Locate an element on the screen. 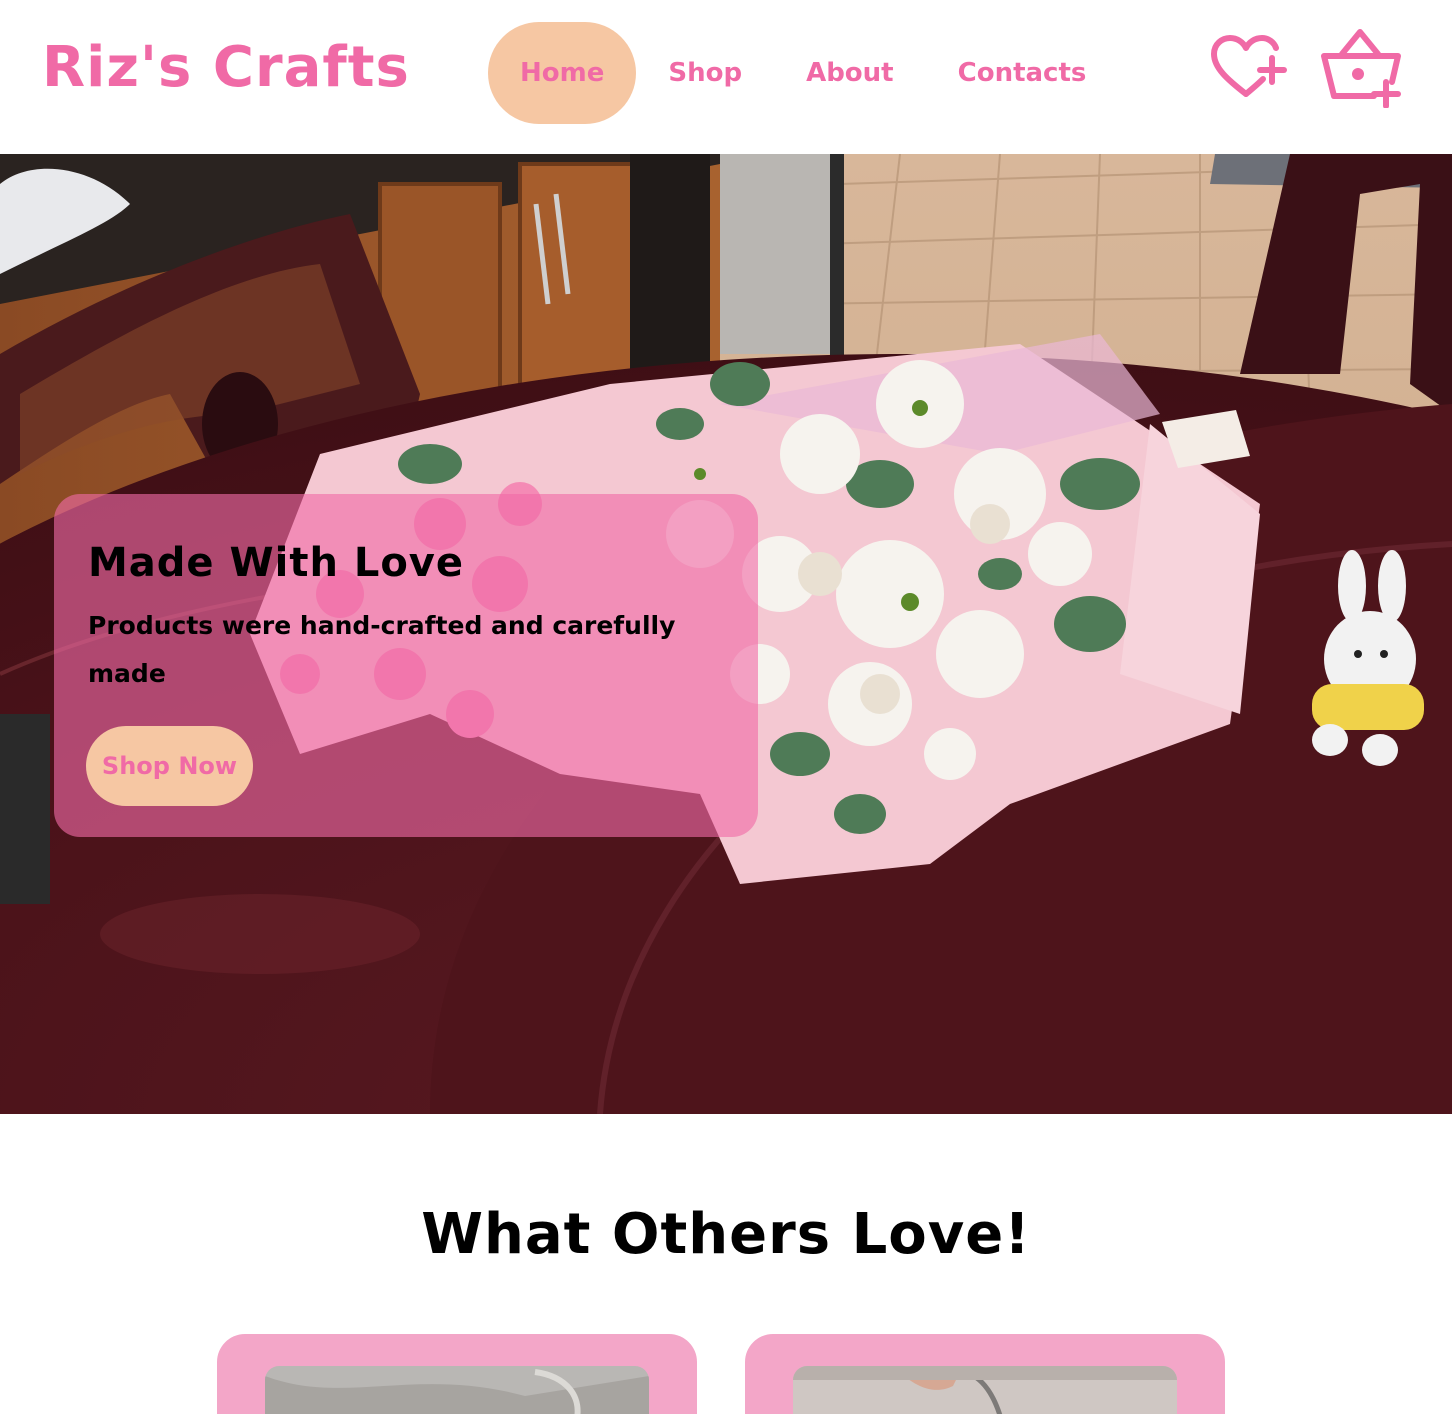 Image resolution: width=1452 pixels, height=1414 pixels. main-nav: Home Shop About Contacts is located at coordinates (803, 73).